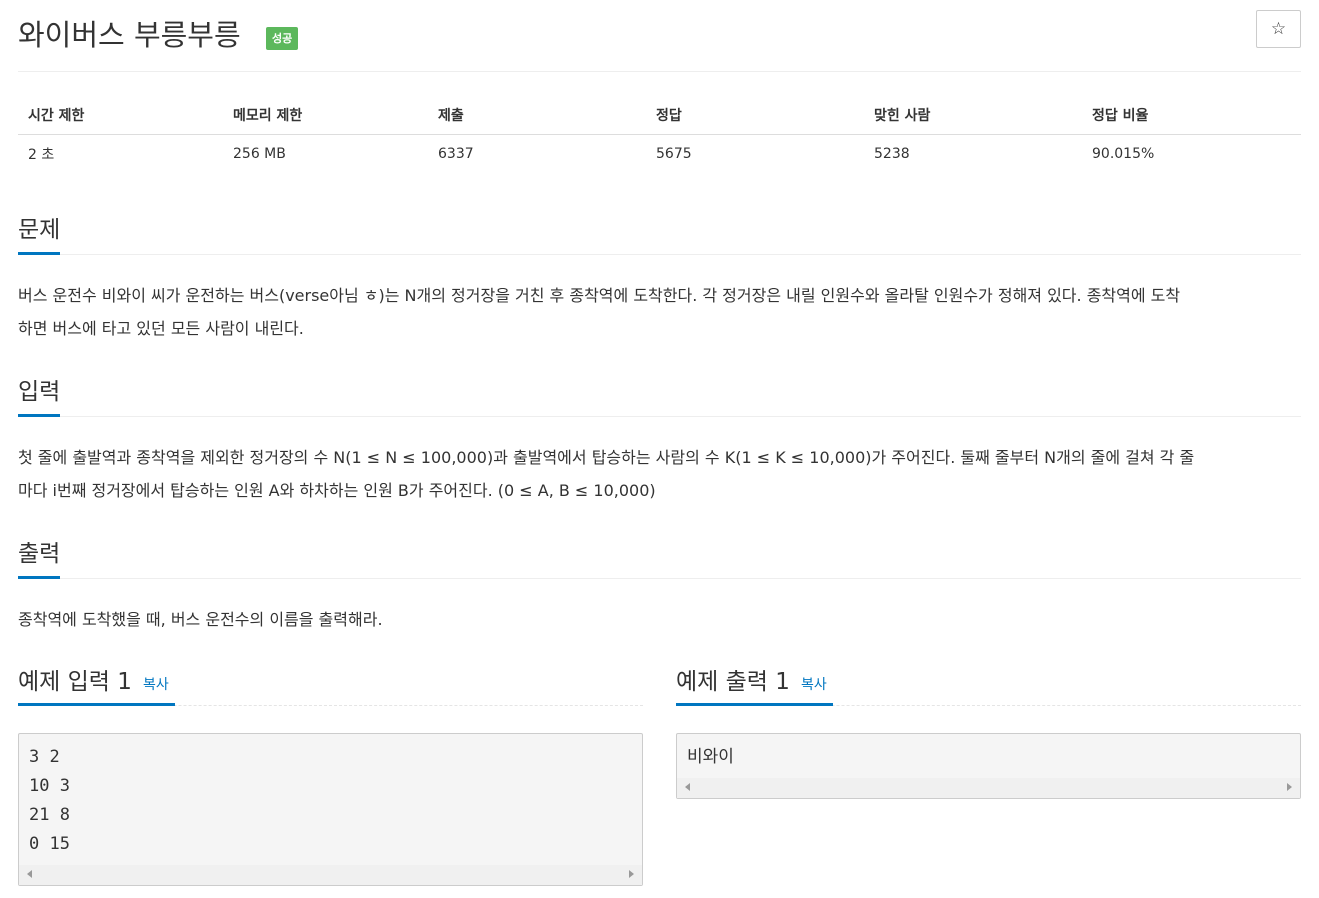  I want to click on sample-output-heading: 예제 출력 1 복사, so click(754, 684).